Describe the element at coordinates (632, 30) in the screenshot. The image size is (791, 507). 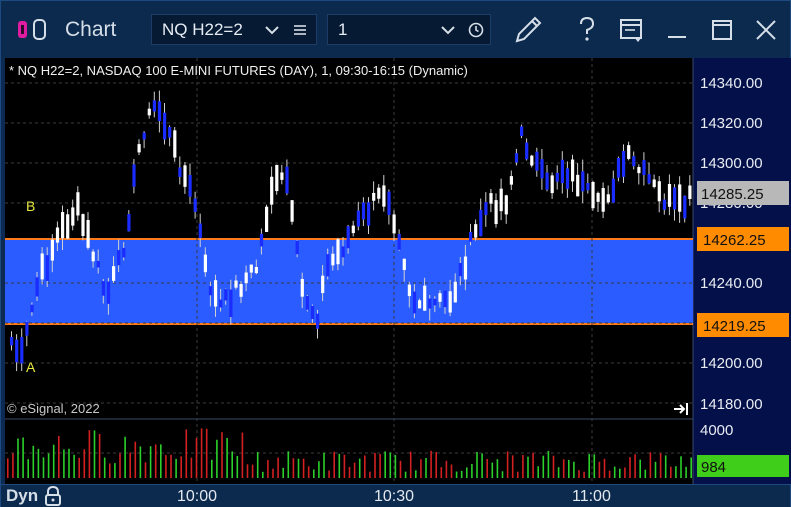
I see `layout-dropdown-icon` at that location.